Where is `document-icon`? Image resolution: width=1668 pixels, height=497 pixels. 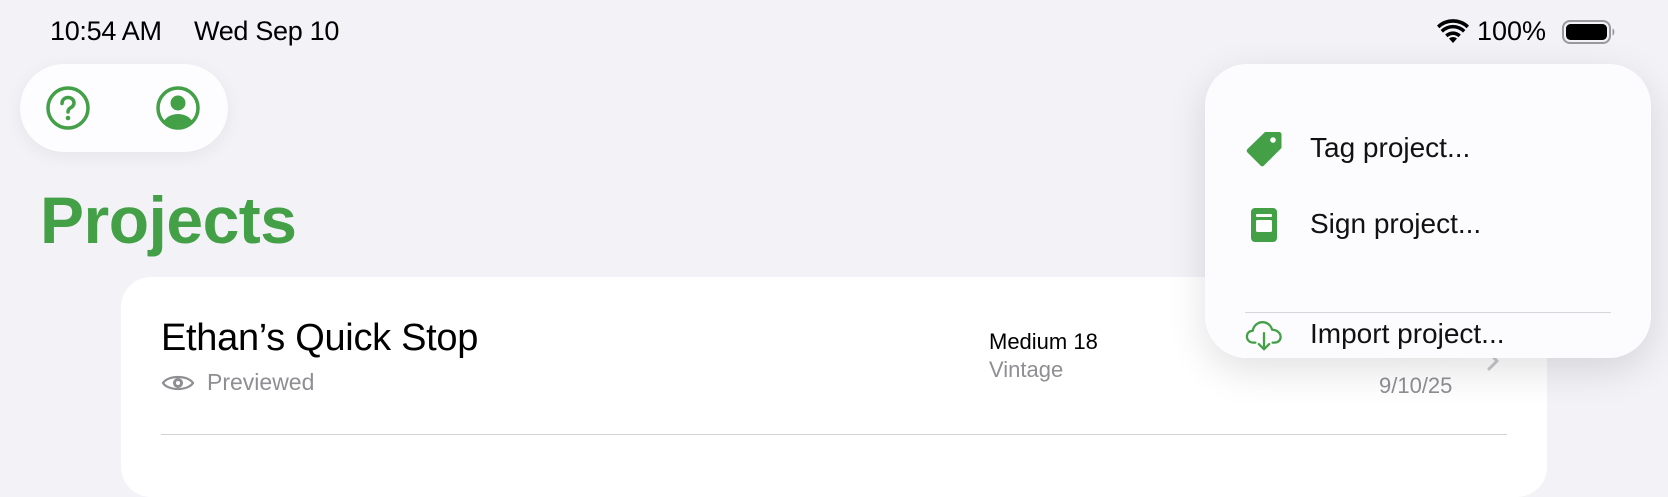
document-icon is located at coordinates (1264, 225).